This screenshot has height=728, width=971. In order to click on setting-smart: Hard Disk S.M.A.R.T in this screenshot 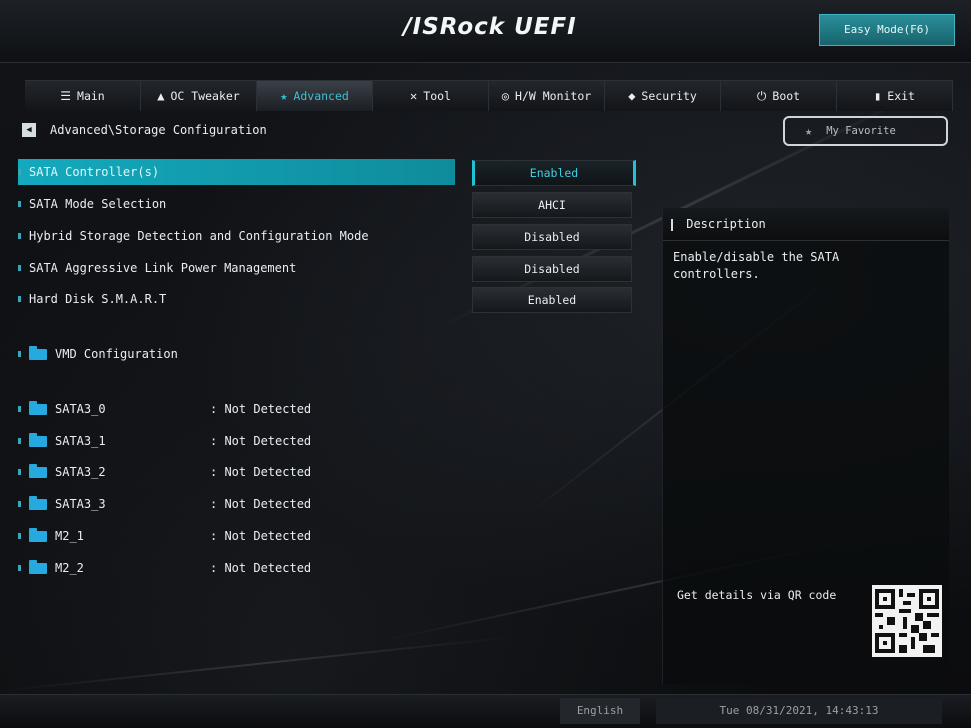, I will do `click(92, 299)`.